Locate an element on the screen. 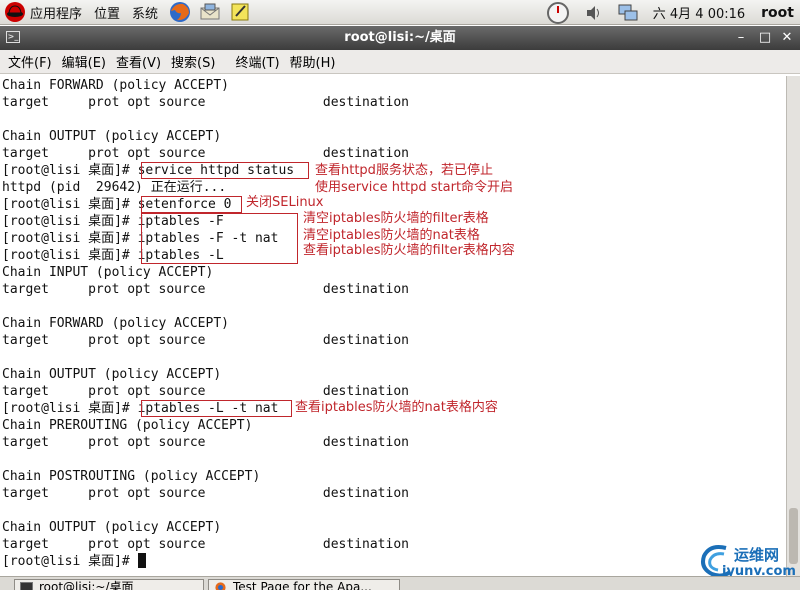  terminal-line: Chain INPUT (policy ACCEPT) is located at coordinates (108, 272).